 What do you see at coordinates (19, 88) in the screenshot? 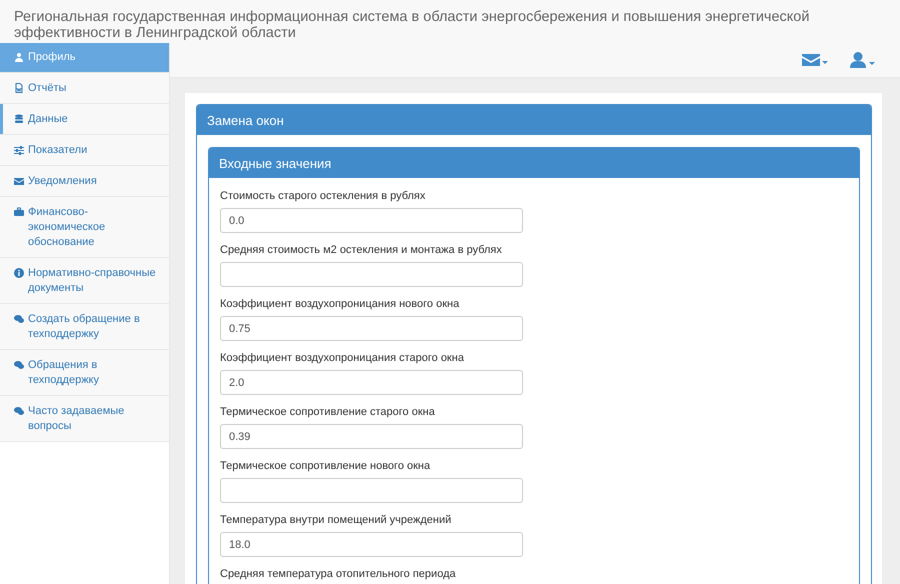
I see `document-icon` at bounding box center [19, 88].